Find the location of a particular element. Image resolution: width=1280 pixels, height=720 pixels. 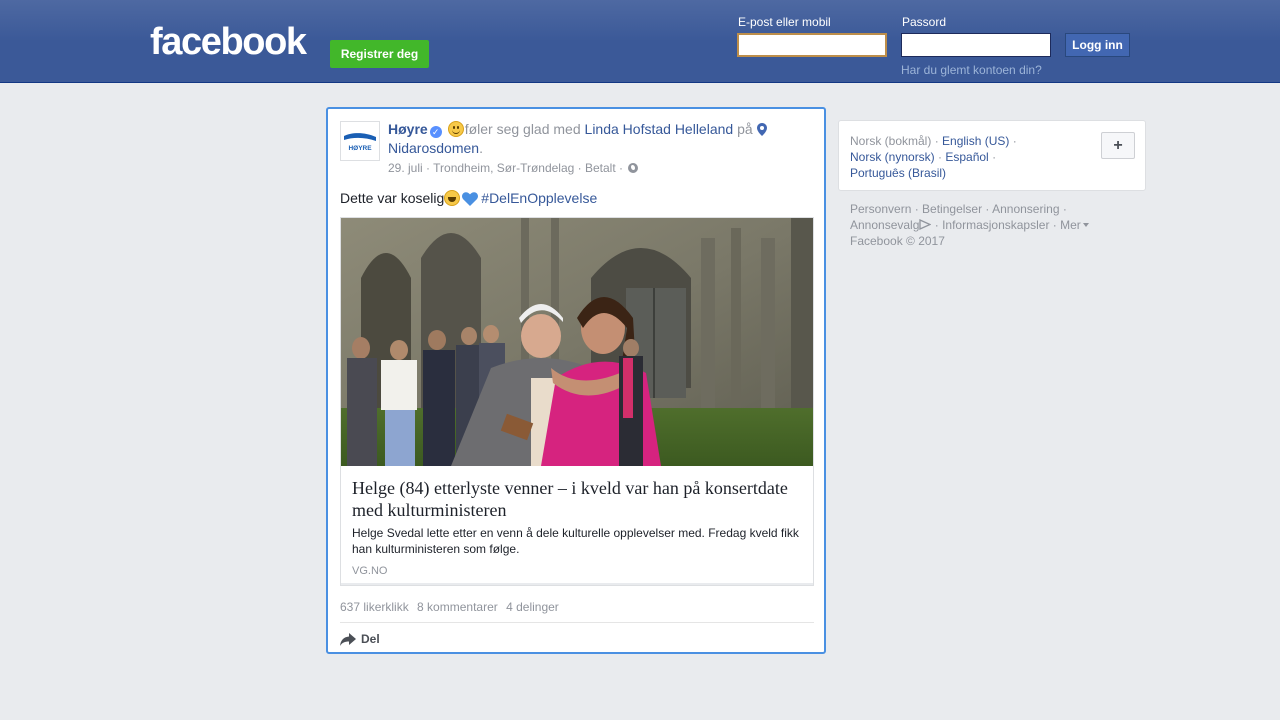

period: . is located at coordinates (481, 148).